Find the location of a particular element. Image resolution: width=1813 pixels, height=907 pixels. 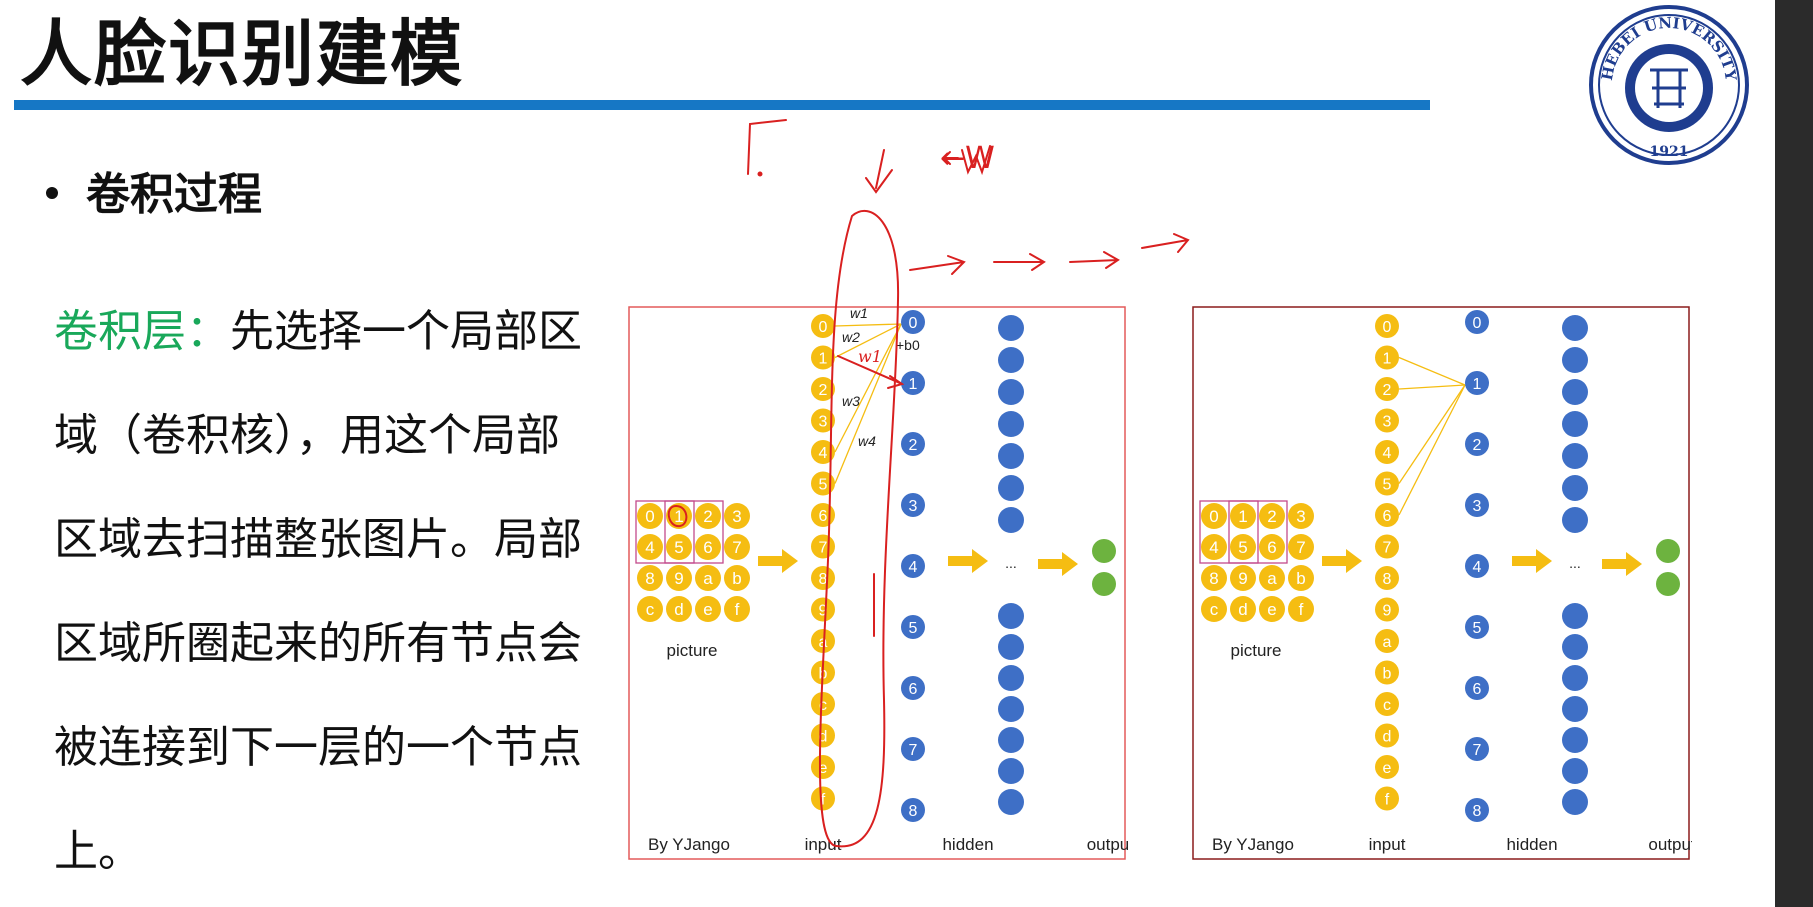

input-node-label: 3 is located at coordinates (823, 422).